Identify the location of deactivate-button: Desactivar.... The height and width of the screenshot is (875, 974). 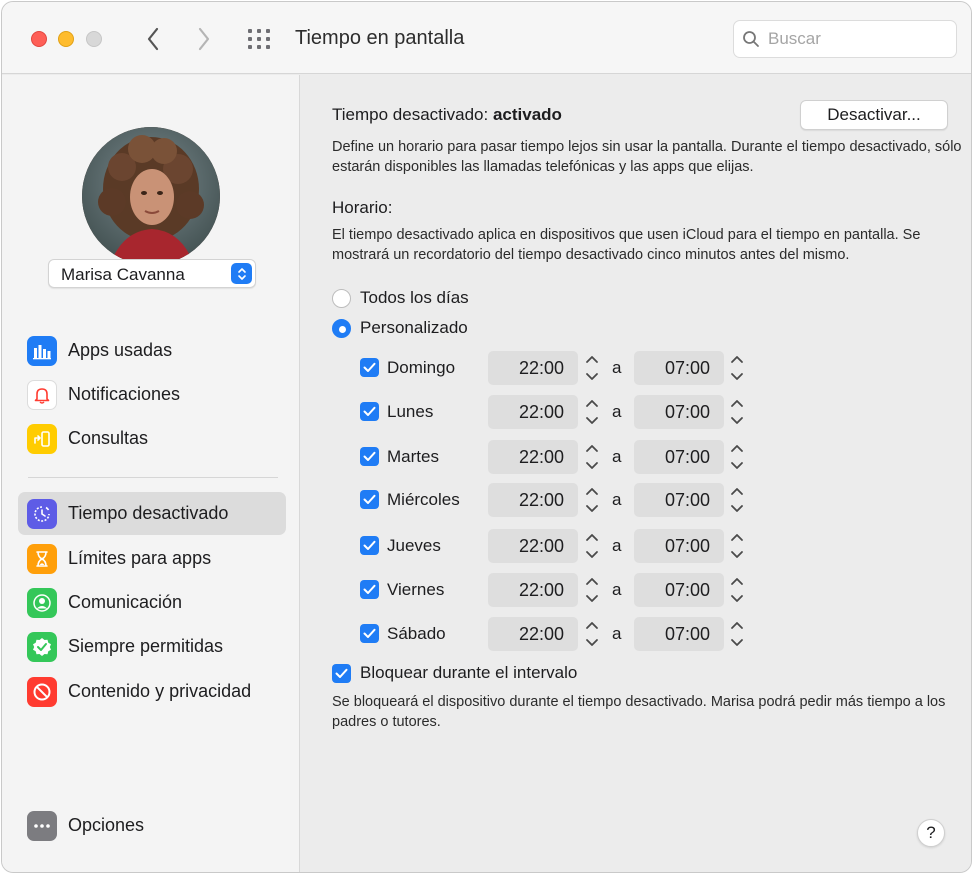
(874, 115).